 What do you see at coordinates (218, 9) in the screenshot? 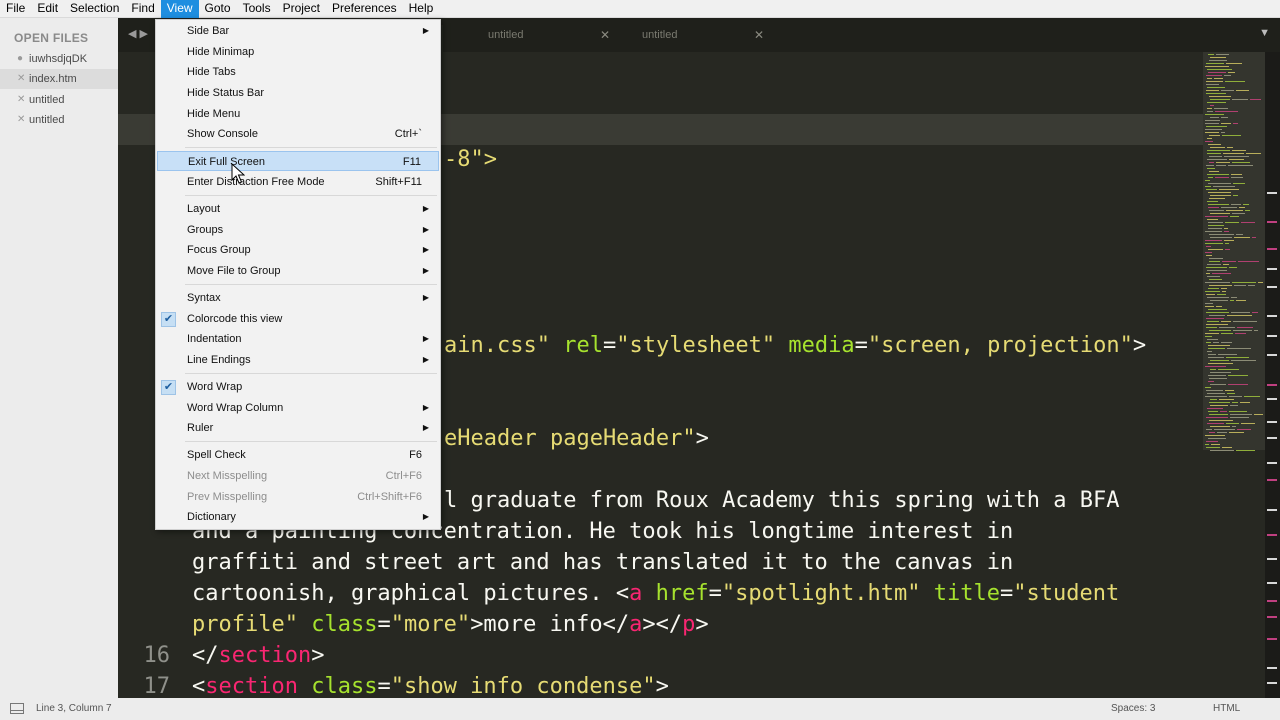
I see `menu-goto: Goto` at bounding box center [218, 9].